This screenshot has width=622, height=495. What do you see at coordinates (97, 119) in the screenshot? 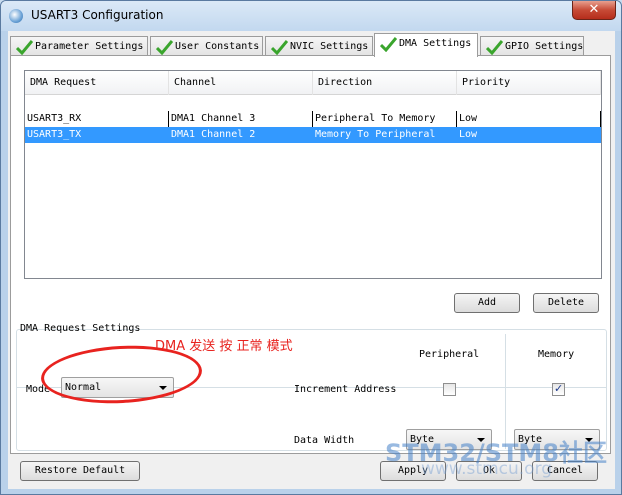
I see `cell-dma-request: USART3_RX` at bounding box center [97, 119].